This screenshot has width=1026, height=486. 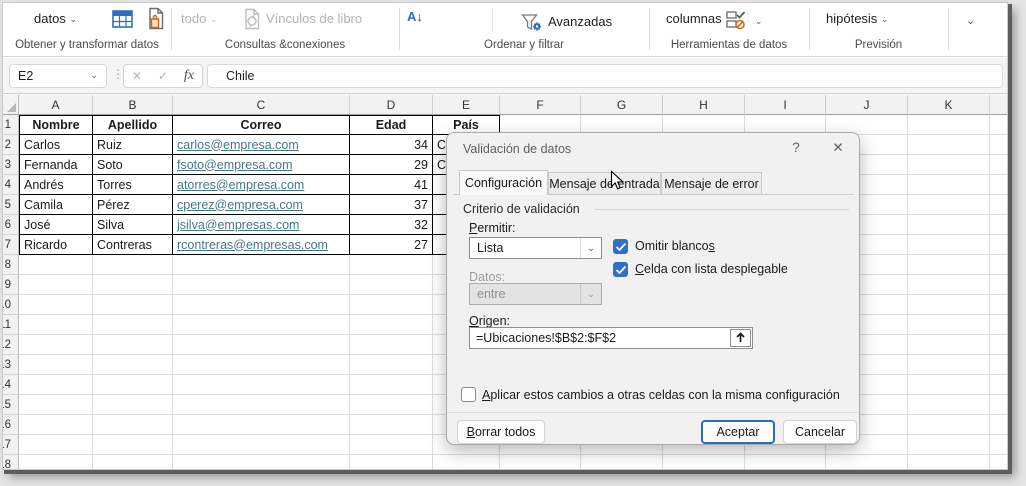 What do you see at coordinates (11, 245) in the screenshot?
I see `row-header: 7` at bounding box center [11, 245].